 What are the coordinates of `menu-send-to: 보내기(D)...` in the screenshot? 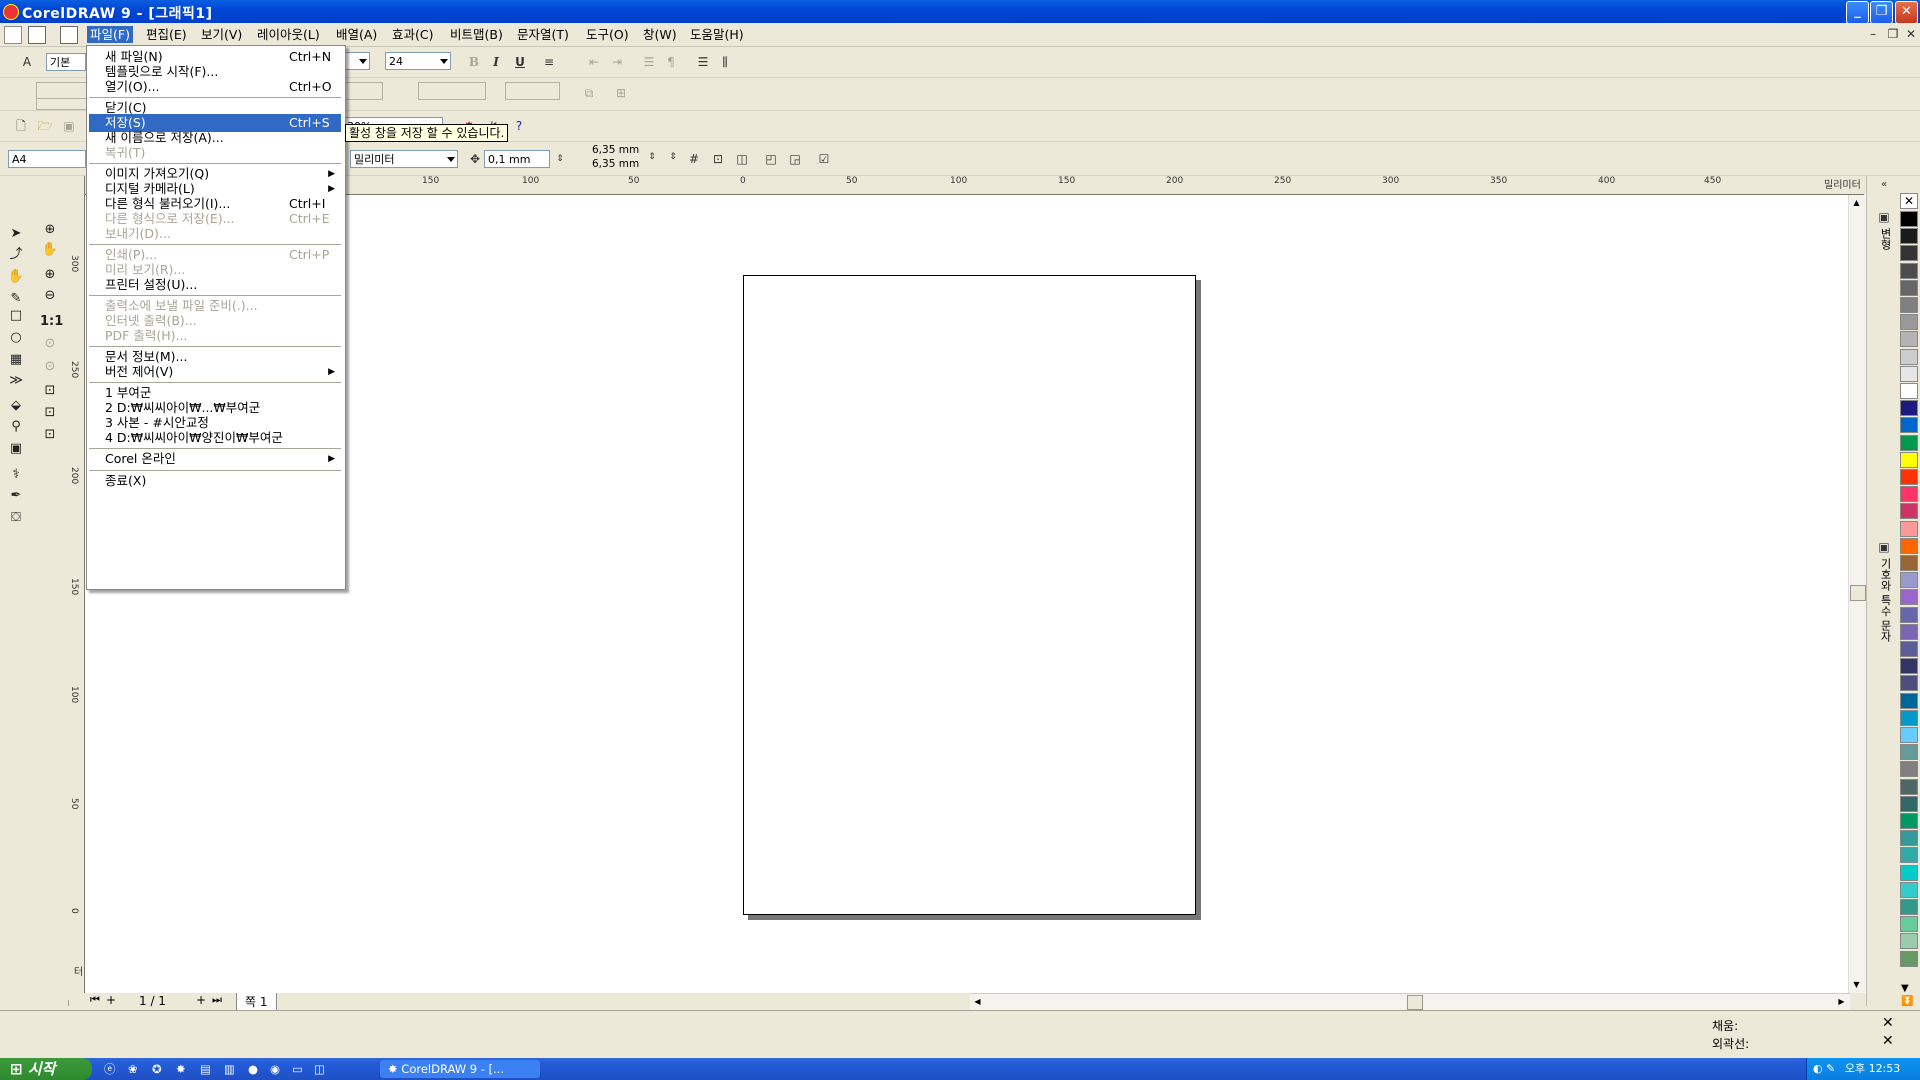 It's located at (215, 234).